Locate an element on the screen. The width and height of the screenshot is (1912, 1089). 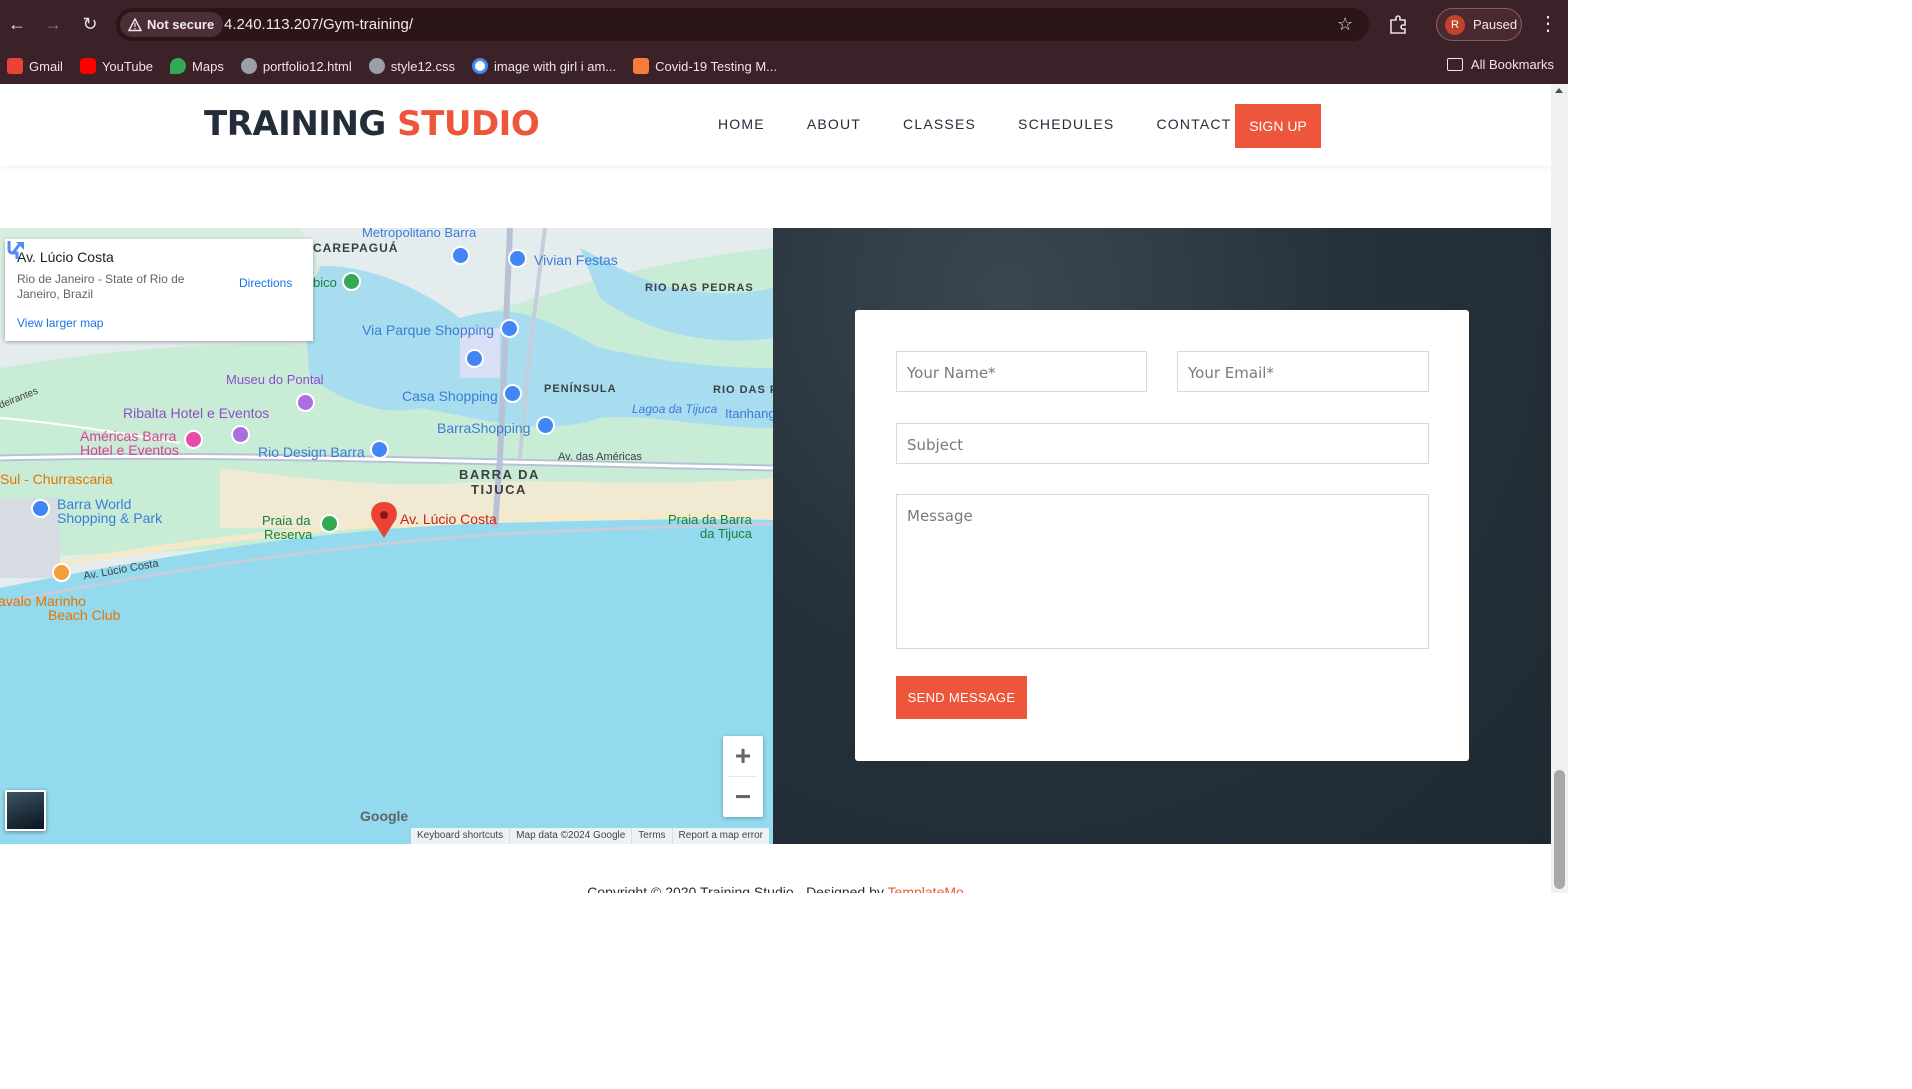
address-bar: Not secure 4.240.113.207/Gym-training/ ☆ is located at coordinates (742, 24).